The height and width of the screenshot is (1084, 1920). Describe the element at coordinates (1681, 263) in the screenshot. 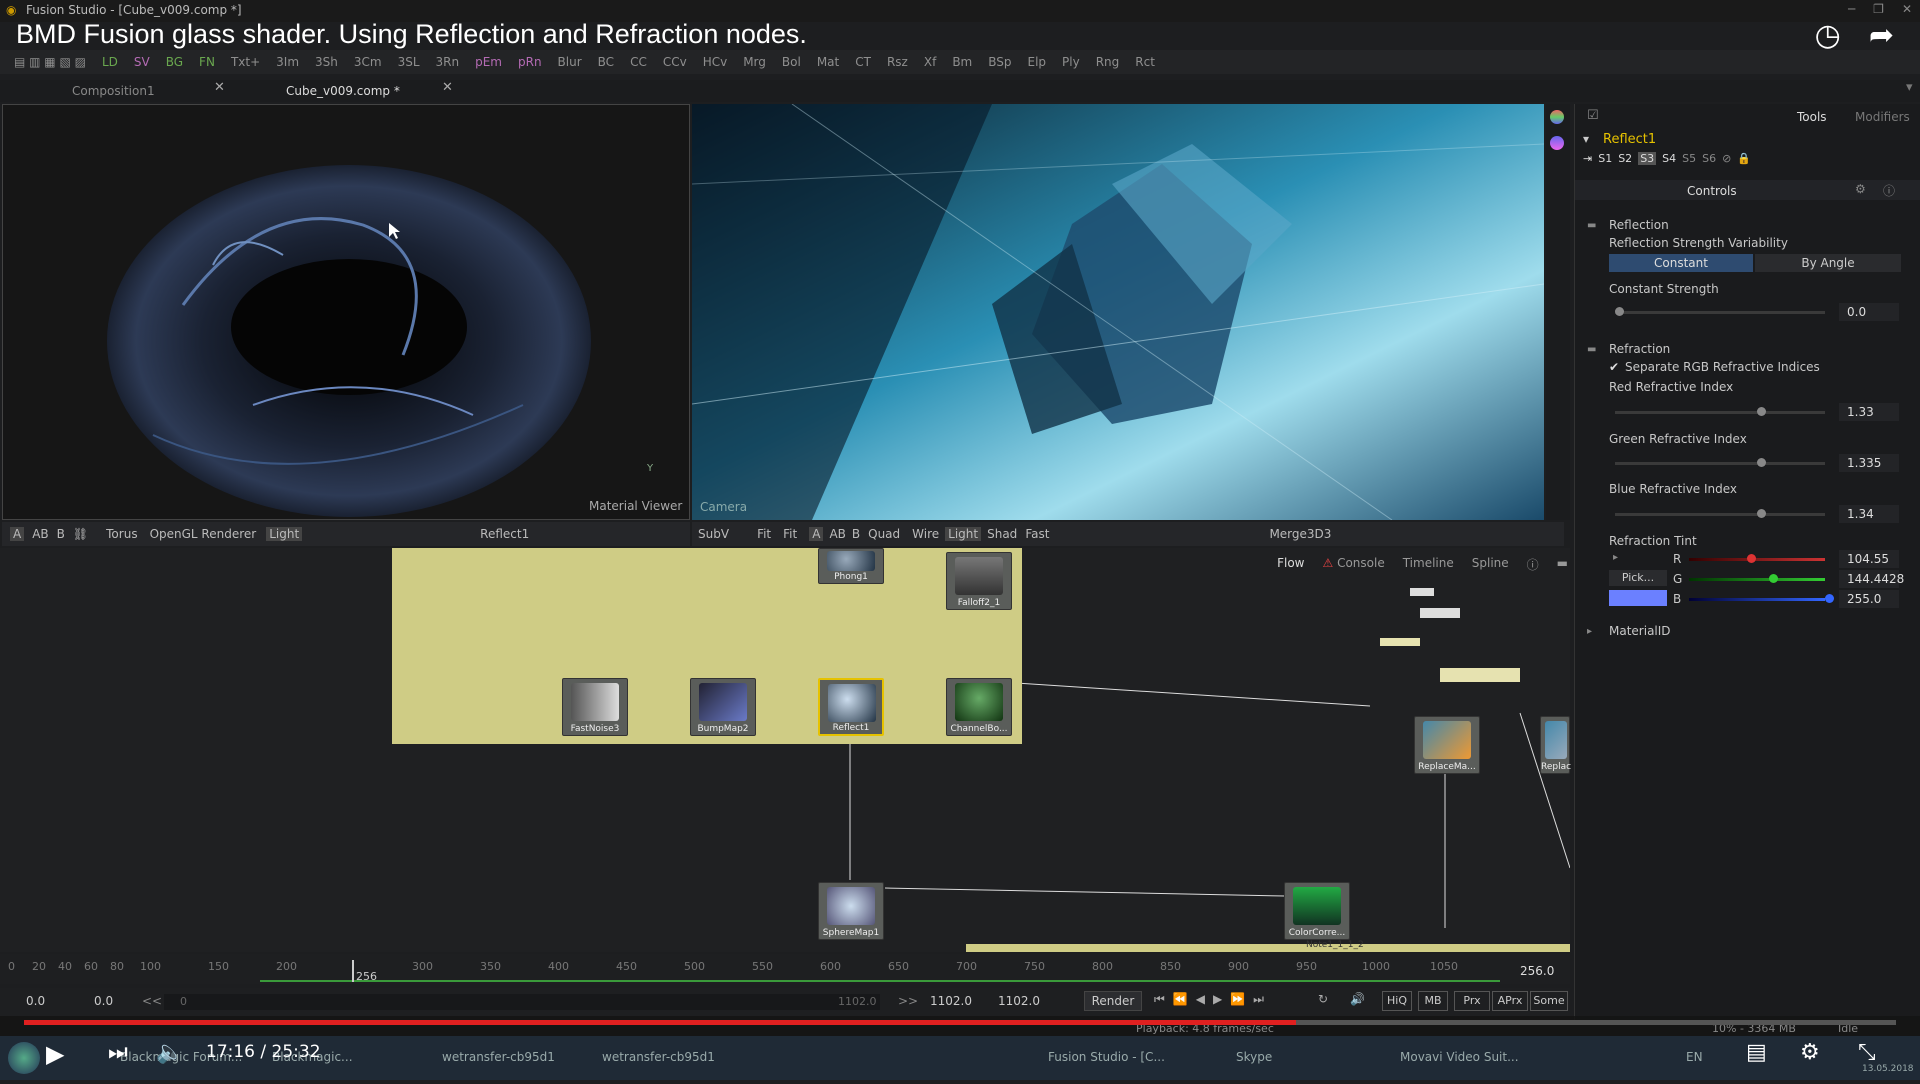

I see `constant-option: Constant` at that location.